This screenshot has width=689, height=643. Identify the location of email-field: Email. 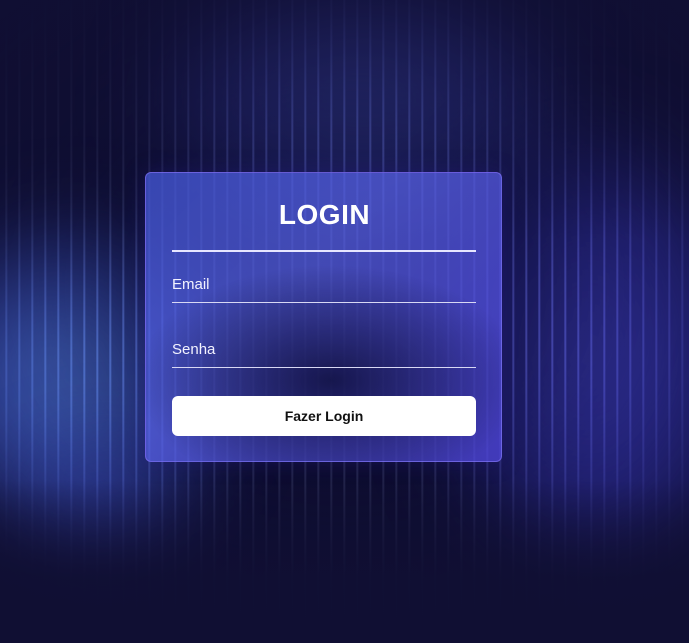
(324, 287).